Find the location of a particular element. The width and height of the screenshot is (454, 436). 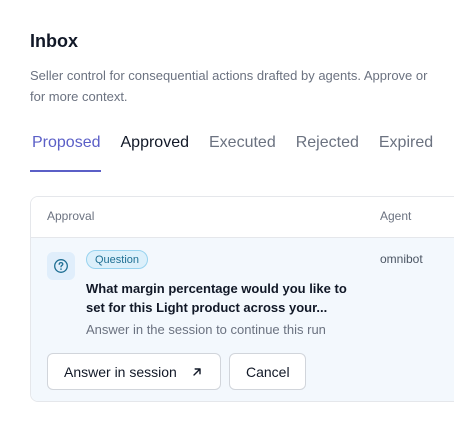

answer-button-label: Answer in session is located at coordinates (120, 371).